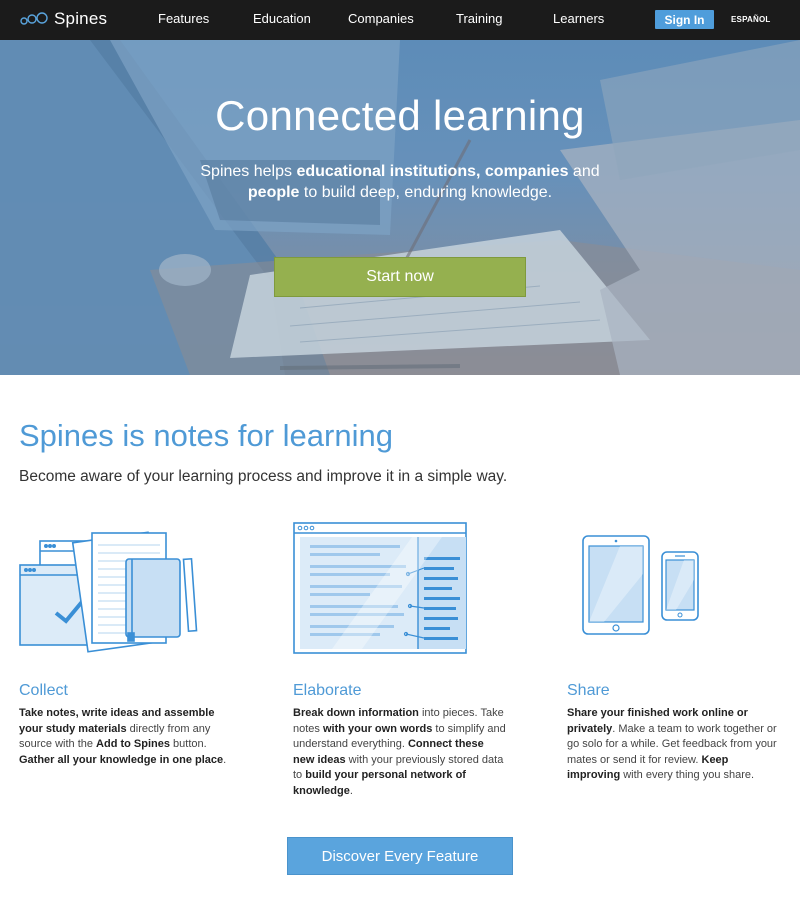 Image resolution: width=800 pixels, height=920 pixels. What do you see at coordinates (400, 277) in the screenshot?
I see `start-now-button: Start now` at bounding box center [400, 277].